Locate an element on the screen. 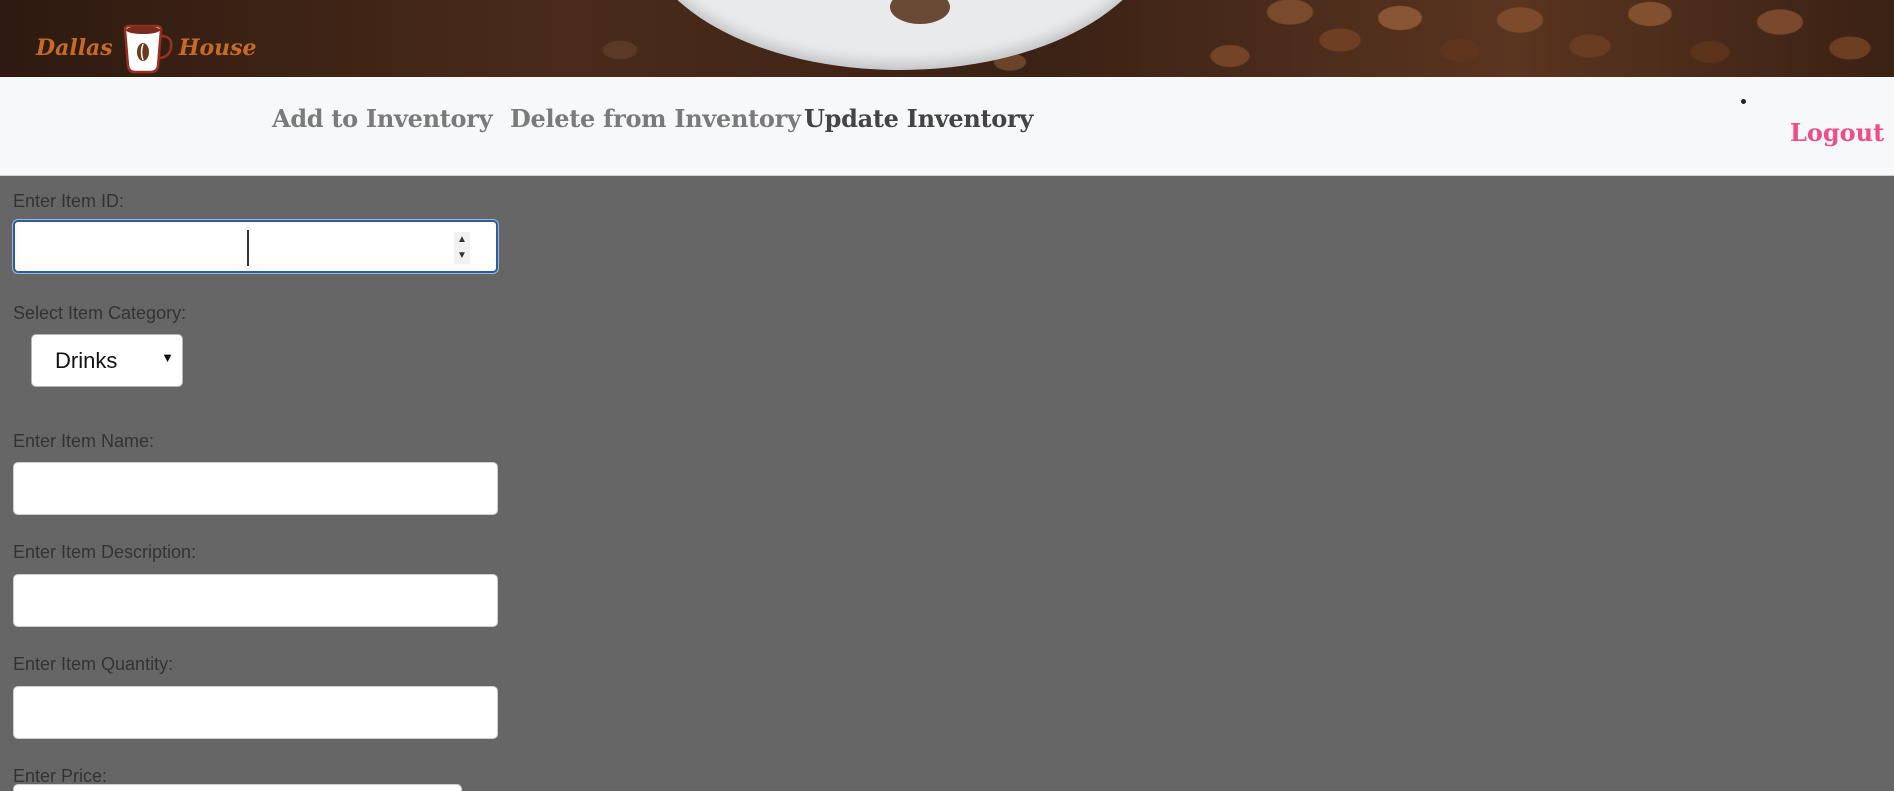 This screenshot has width=1894, height=791. logout-link: Logout is located at coordinates (1837, 132).